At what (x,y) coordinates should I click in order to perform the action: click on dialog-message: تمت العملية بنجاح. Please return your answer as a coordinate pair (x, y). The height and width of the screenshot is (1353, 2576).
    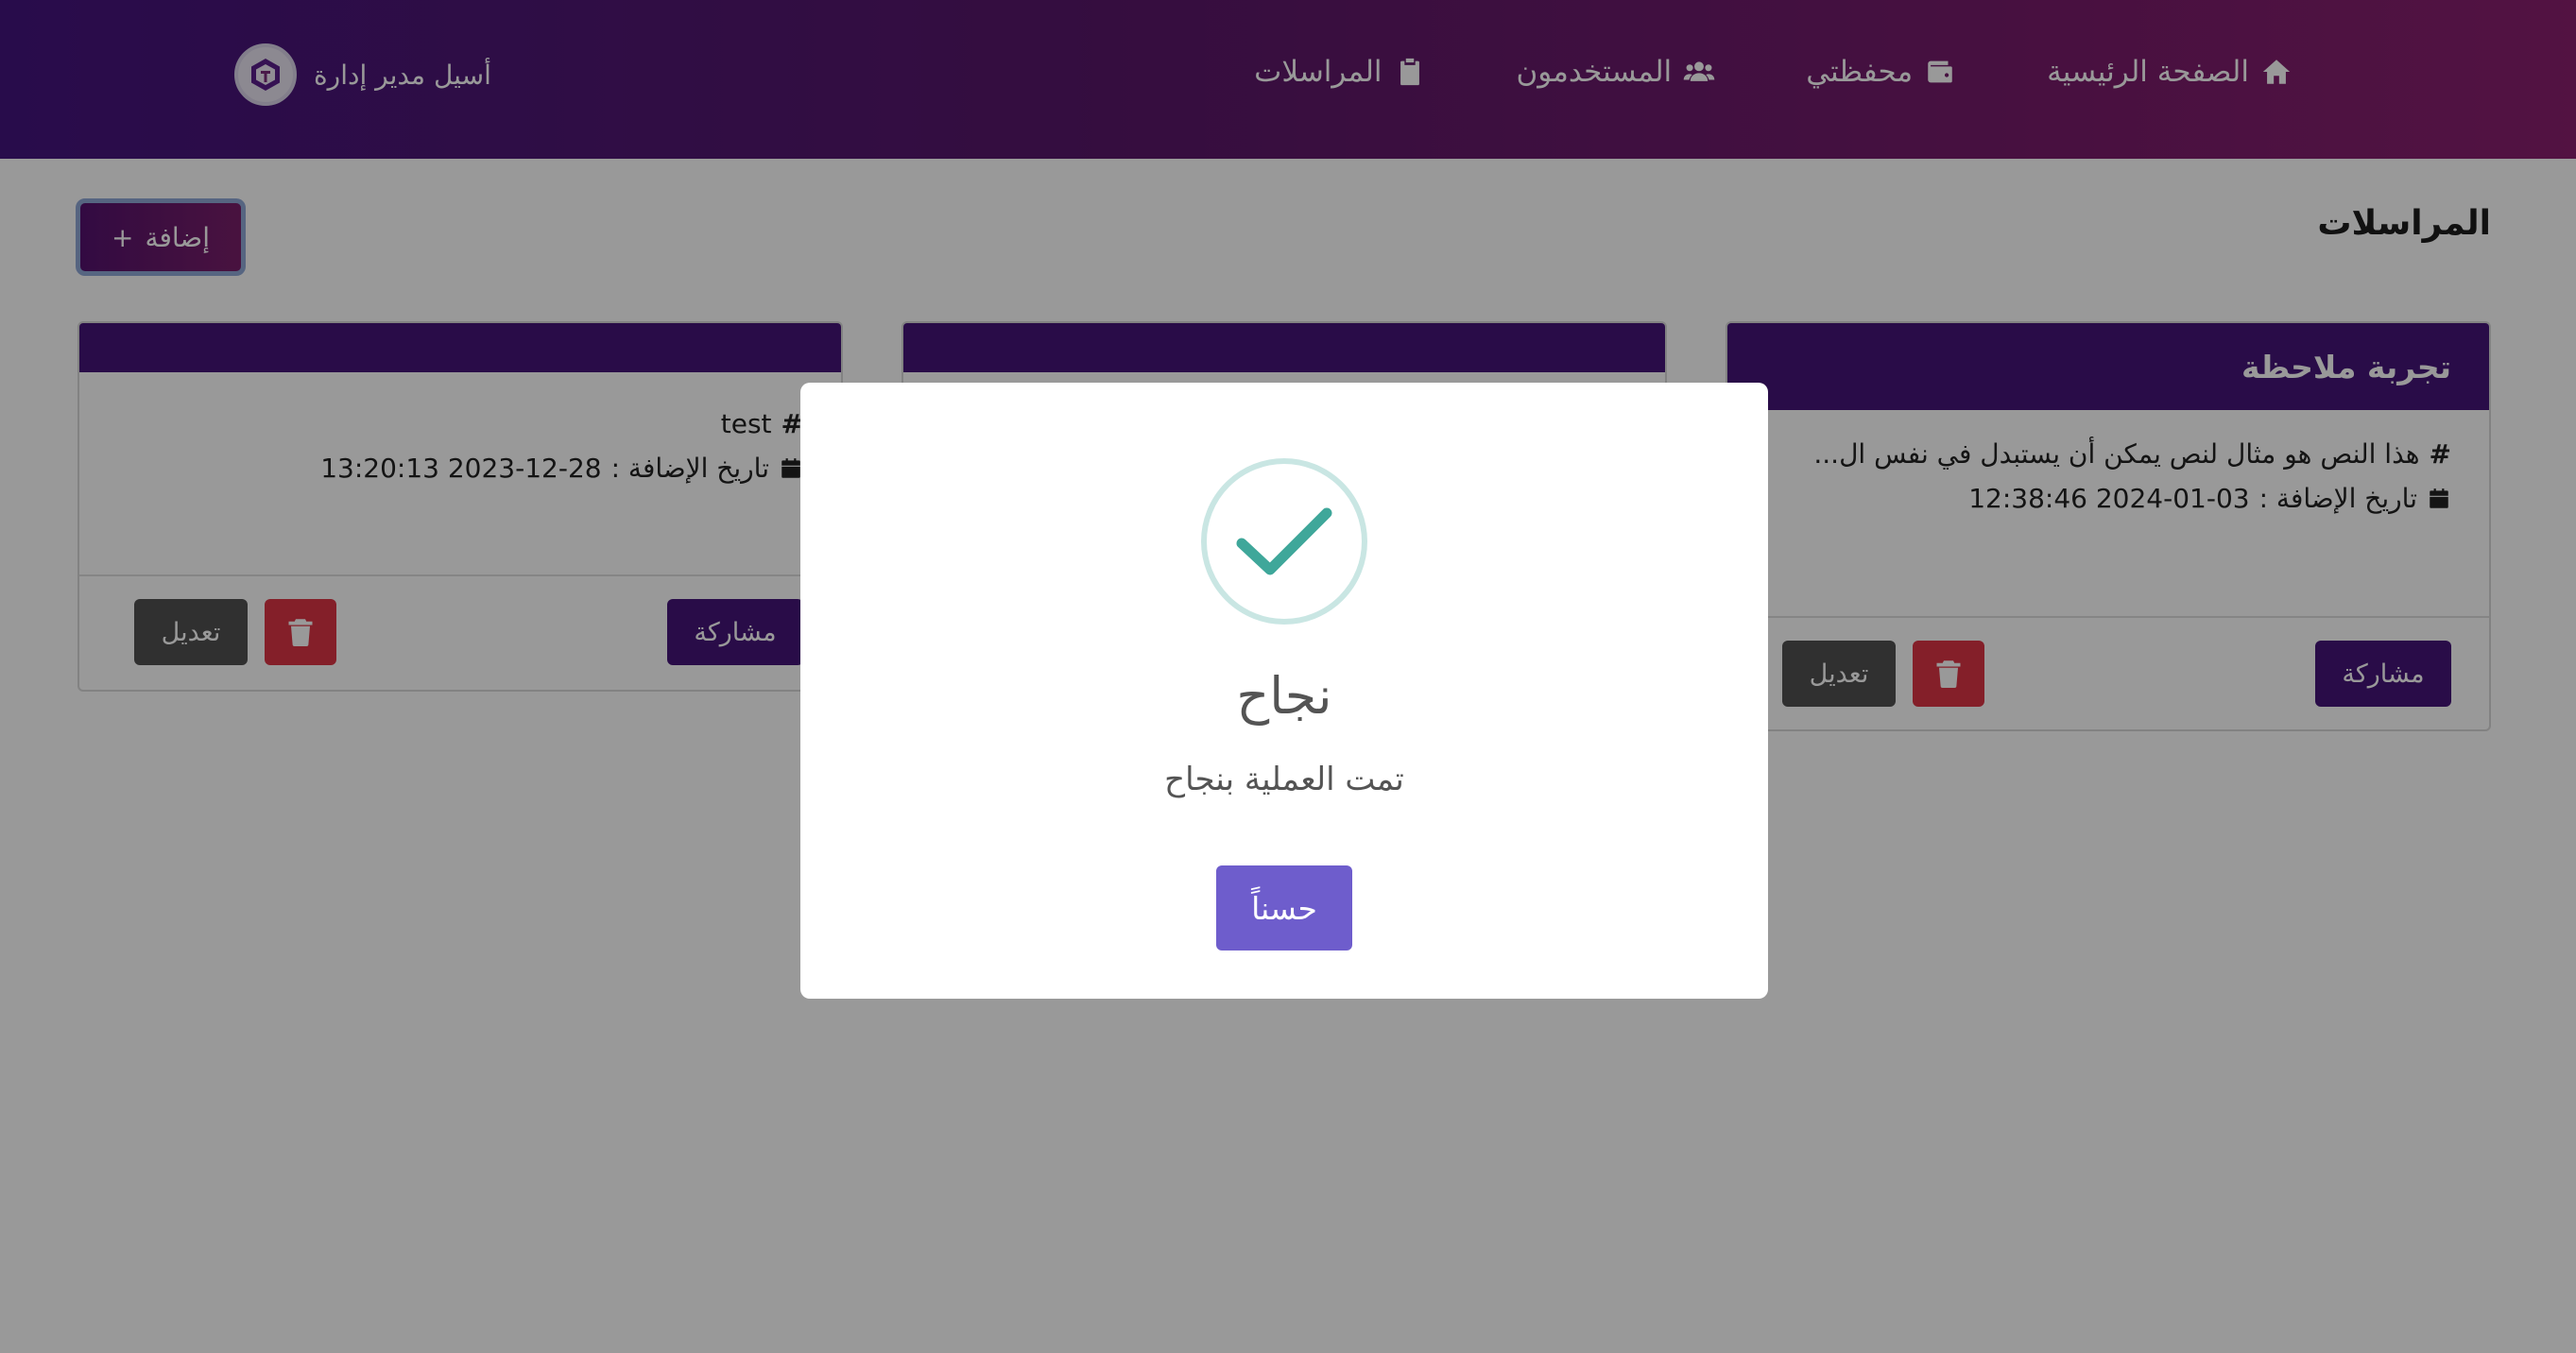
    Looking at the image, I should click on (1284, 779).